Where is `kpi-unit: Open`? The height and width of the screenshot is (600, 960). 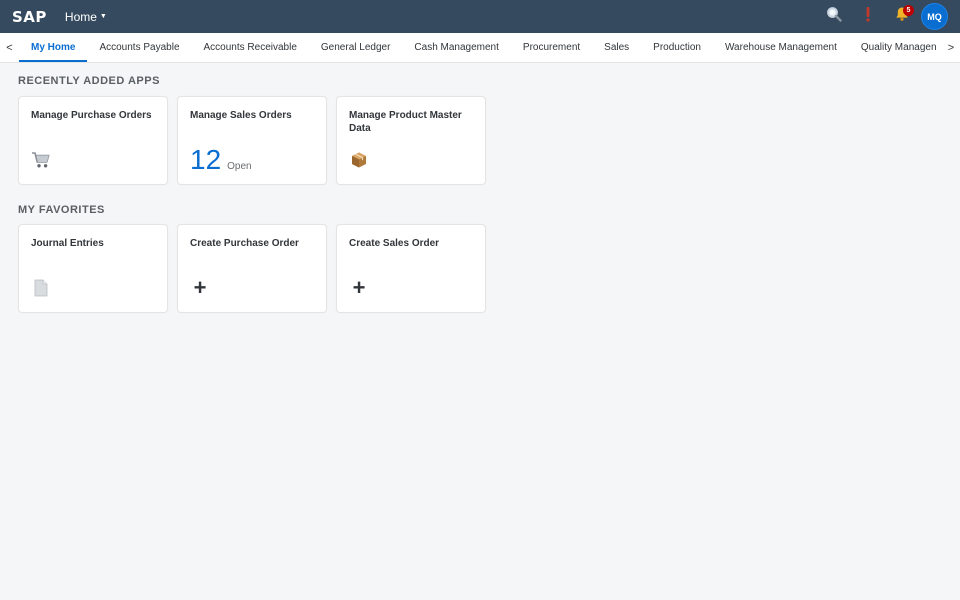
kpi-unit: Open is located at coordinates (239, 166).